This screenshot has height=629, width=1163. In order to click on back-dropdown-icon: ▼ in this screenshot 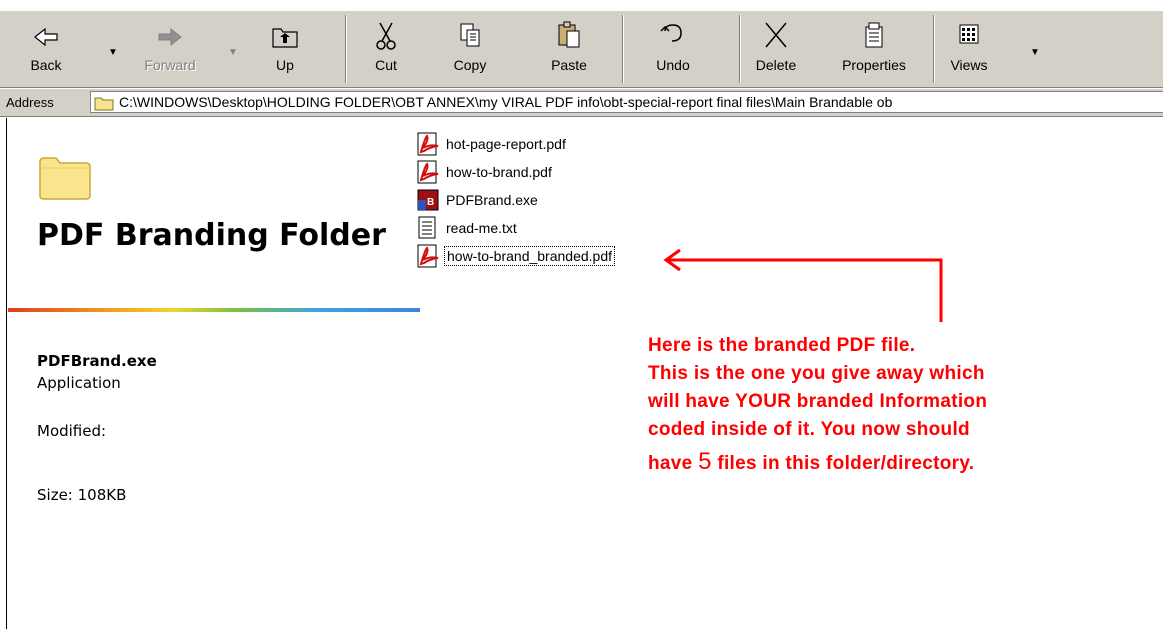, I will do `click(113, 52)`.